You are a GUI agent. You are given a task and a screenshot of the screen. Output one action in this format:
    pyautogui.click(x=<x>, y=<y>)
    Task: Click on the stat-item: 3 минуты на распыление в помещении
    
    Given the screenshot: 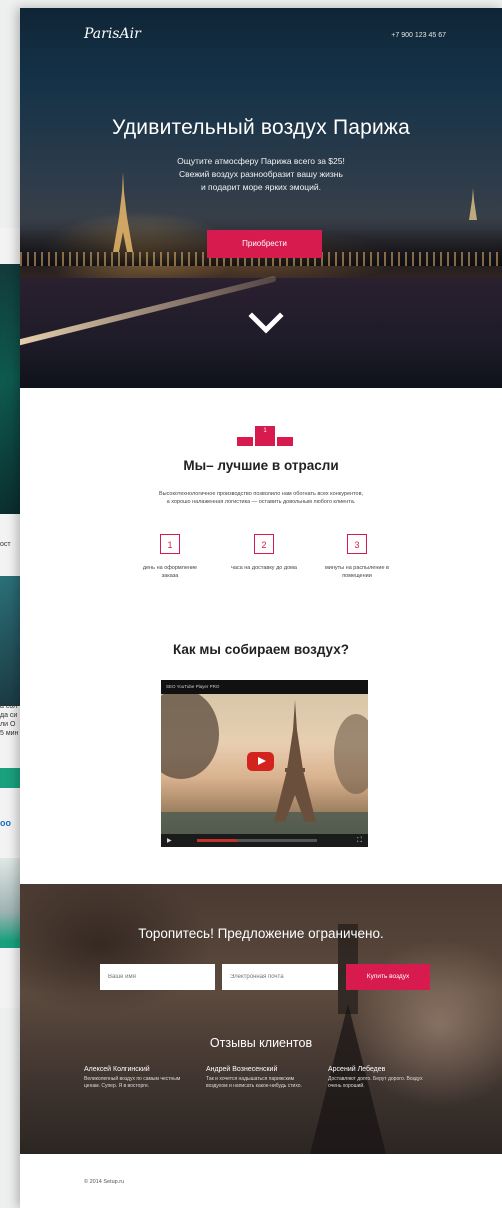 What is the action you would take?
    pyautogui.click(x=357, y=557)
    